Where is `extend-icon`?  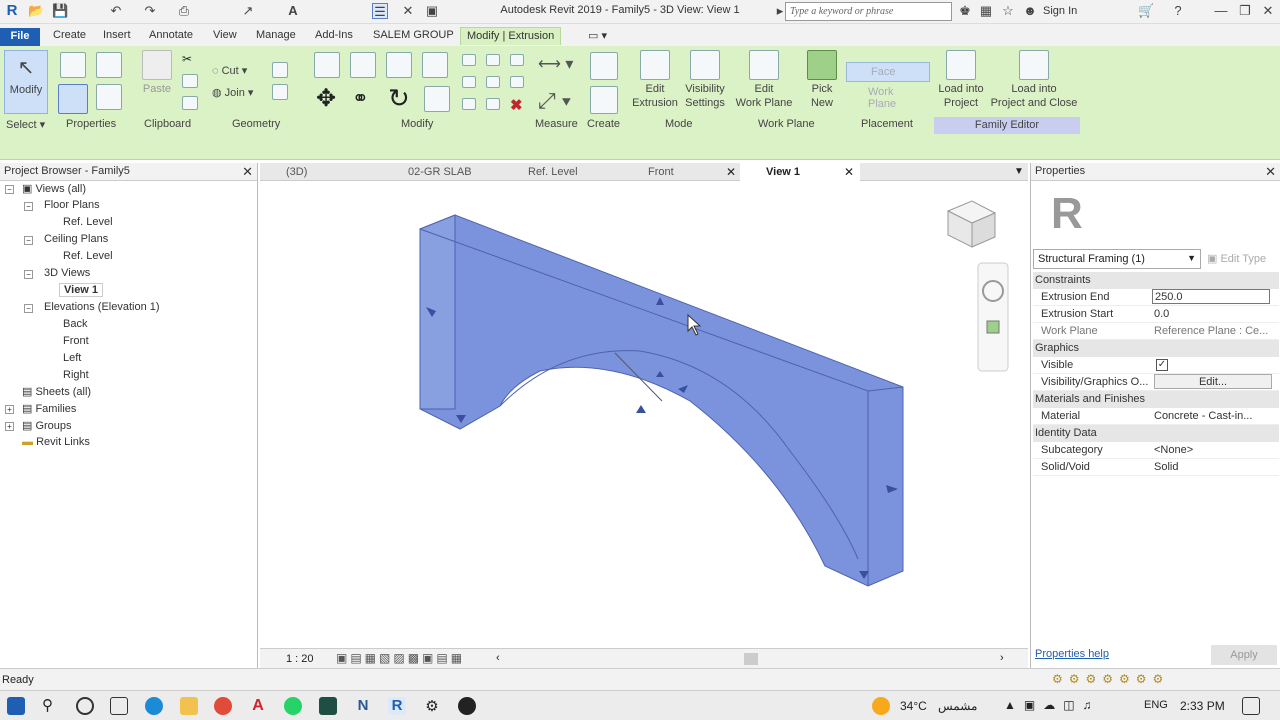 extend-icon is located at coordinates (493, 104).